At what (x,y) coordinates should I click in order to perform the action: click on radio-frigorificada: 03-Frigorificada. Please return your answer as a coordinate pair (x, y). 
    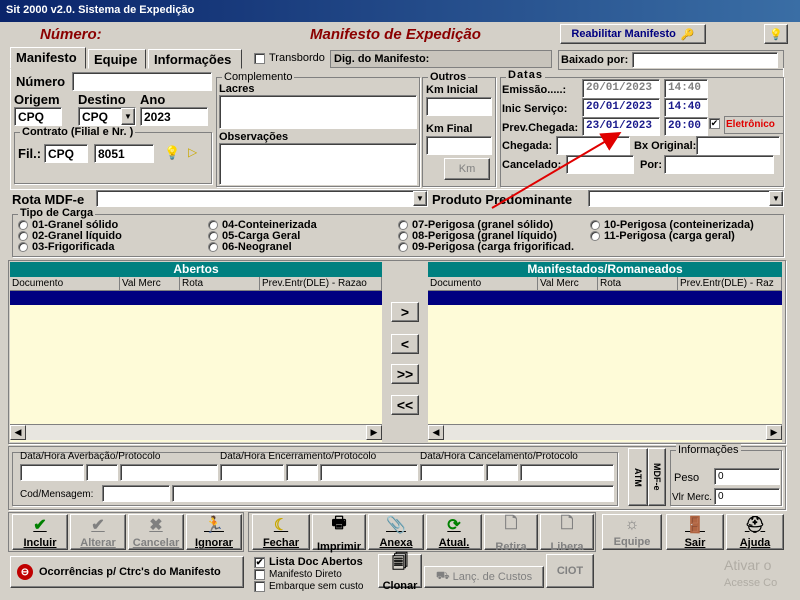
    Looking at the image, I should click on (113, 247).